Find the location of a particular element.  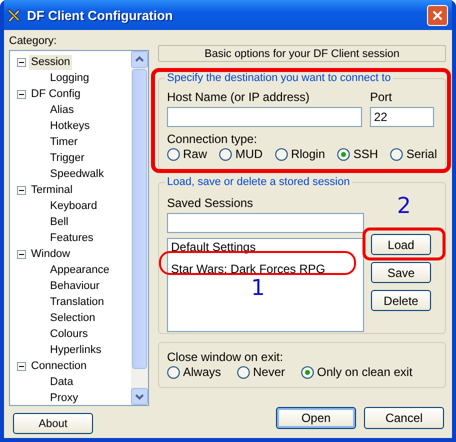

tree-item: Connection is located at coordinates (59, 366).